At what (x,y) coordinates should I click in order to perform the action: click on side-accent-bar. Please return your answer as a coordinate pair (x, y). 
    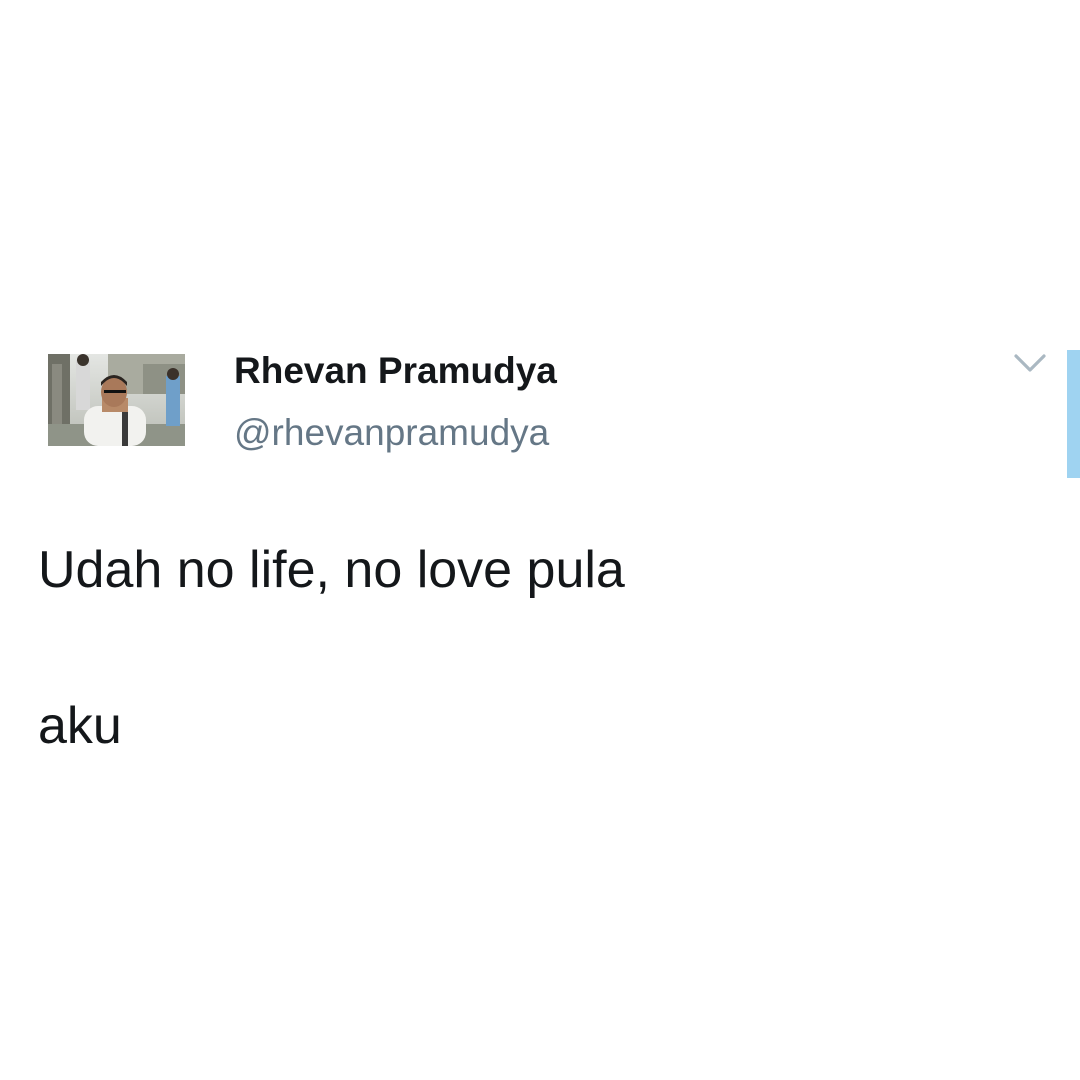
    Looking at the image, I should click on (1073, 414).